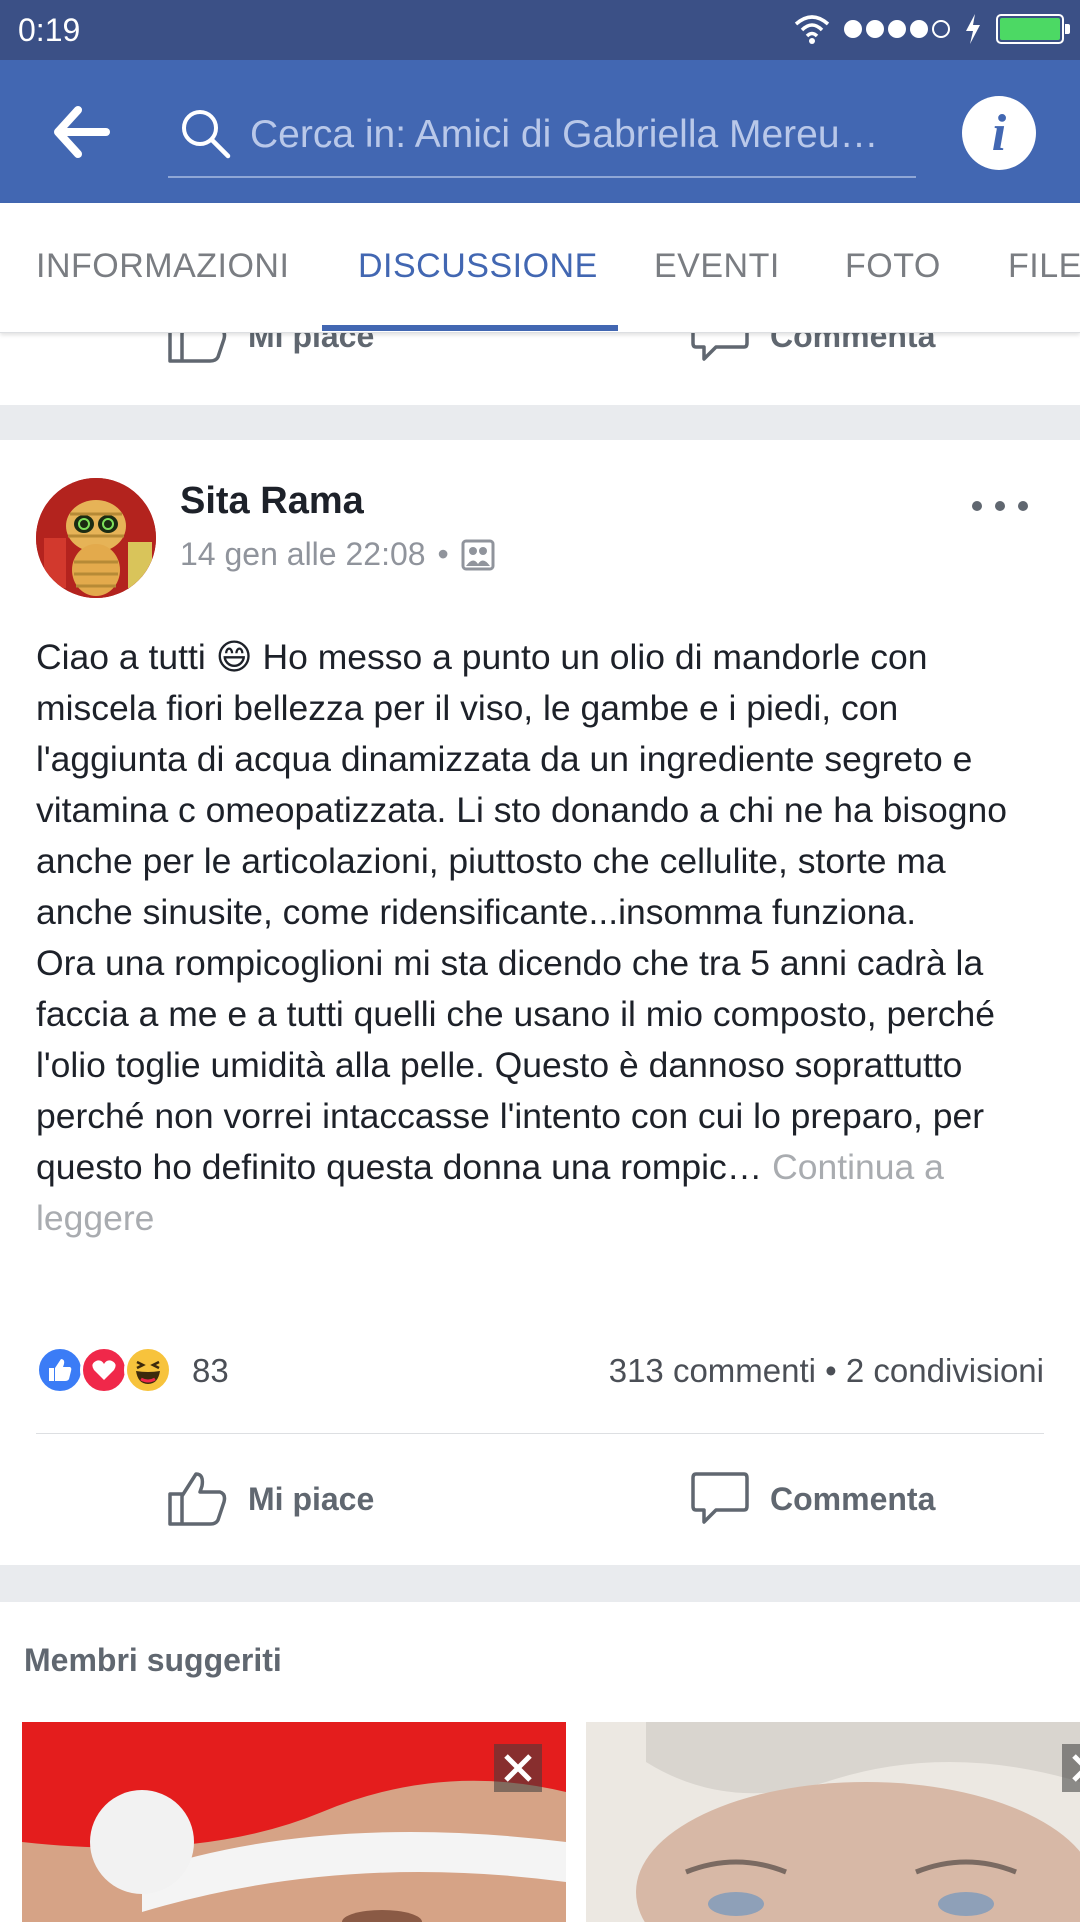 Image resolution: width=1080 pixels, height=1922 pixels. What do you see at coordinates (206, 134) in the screenshot?
I see `search-icon` at bounding box center [206, 134].